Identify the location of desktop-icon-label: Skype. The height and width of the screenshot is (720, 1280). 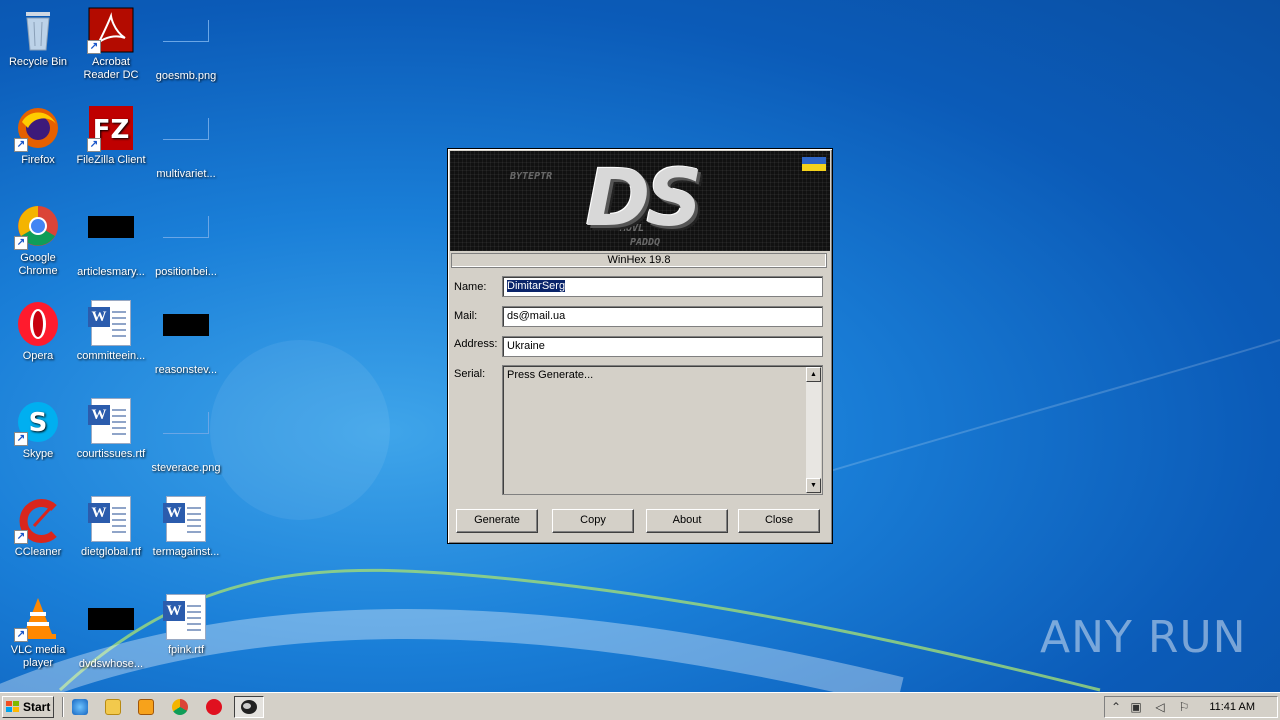
(38, 454).